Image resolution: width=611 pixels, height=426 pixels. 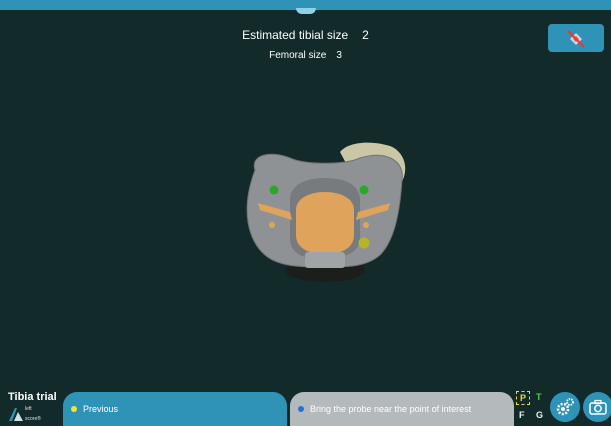 I want to click on yellow-marker, so click(x=364, y=243).